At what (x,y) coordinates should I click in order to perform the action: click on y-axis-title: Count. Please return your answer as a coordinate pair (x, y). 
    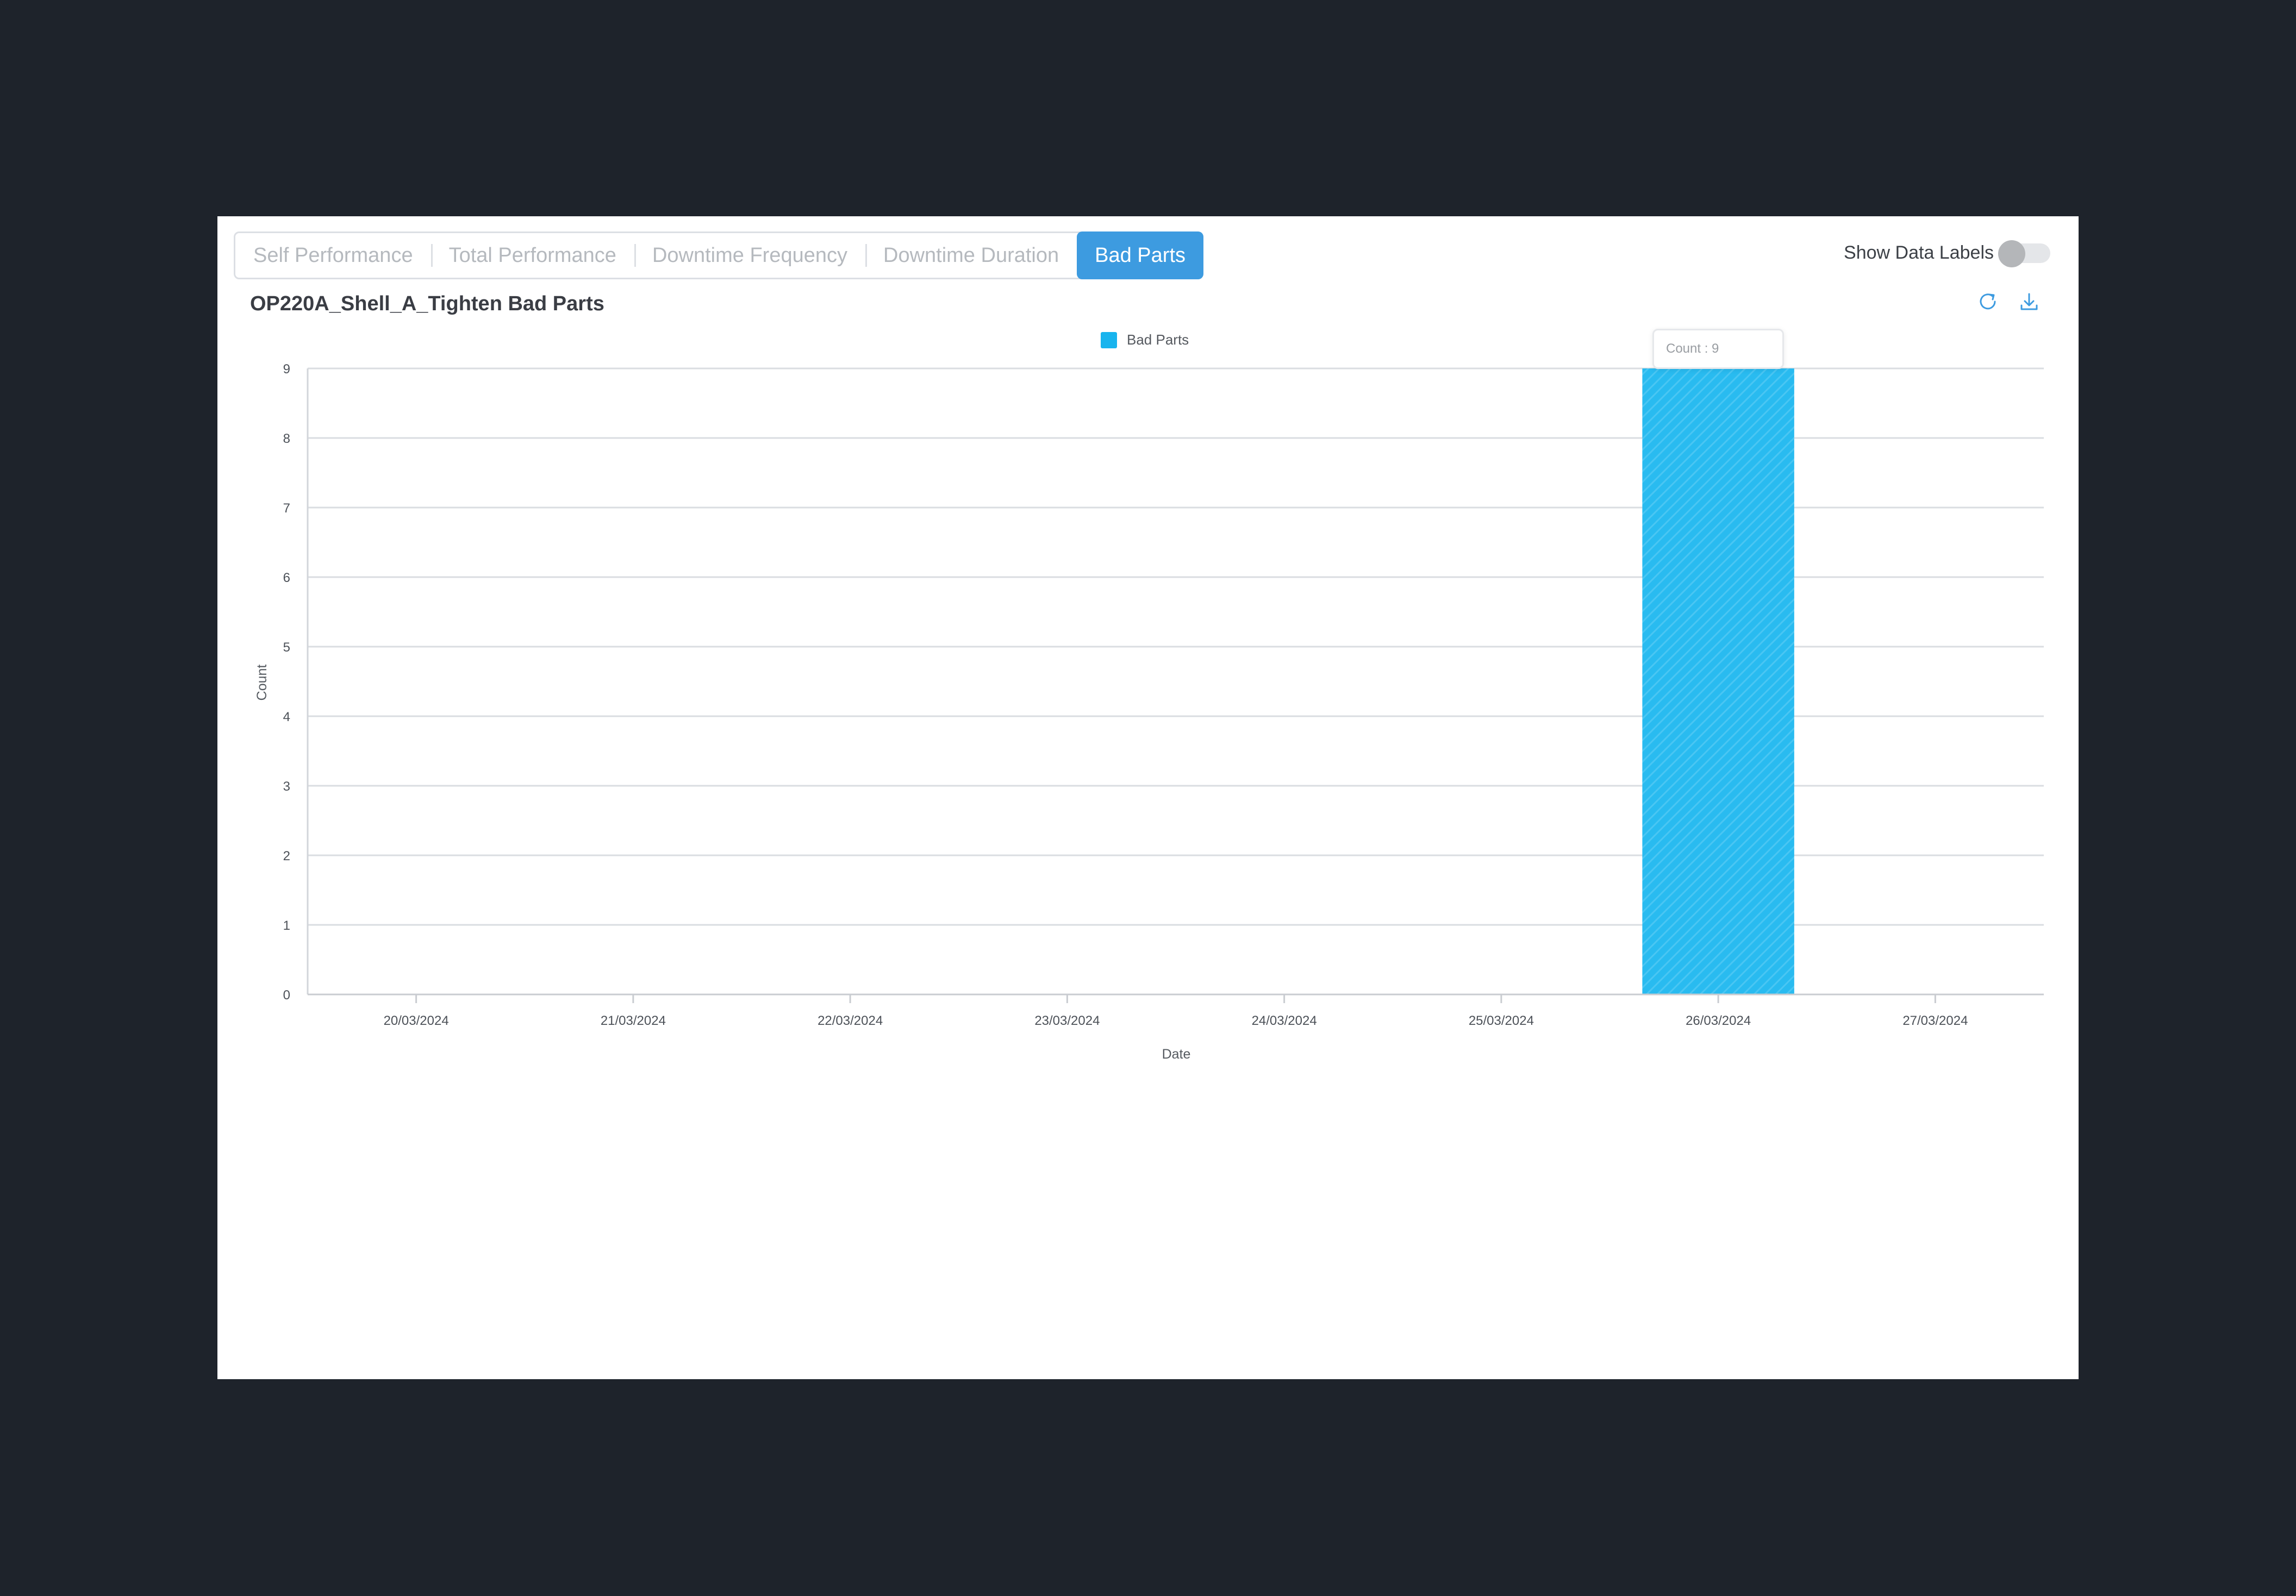
    Looking at the image, I should click on (262, 683).